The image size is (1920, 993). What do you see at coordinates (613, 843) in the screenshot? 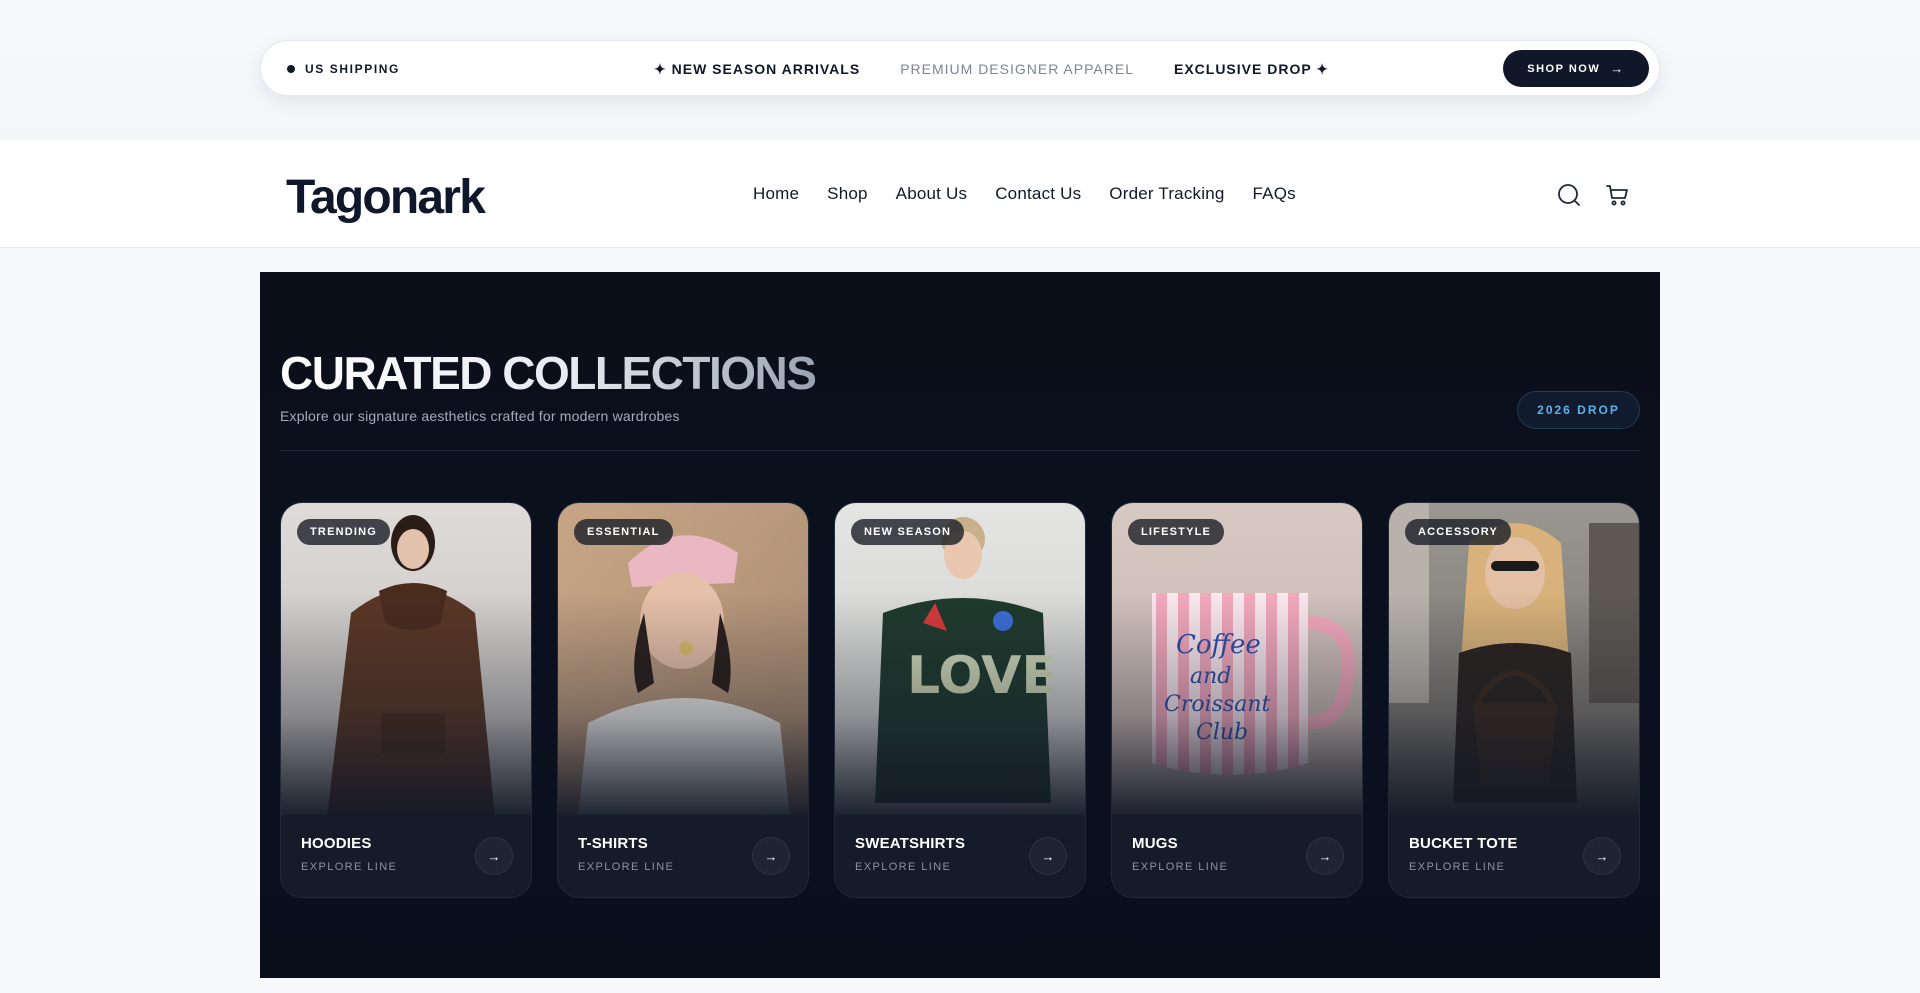
I see `card-title: T-SHIRTS` at bounding box center [613, 843].